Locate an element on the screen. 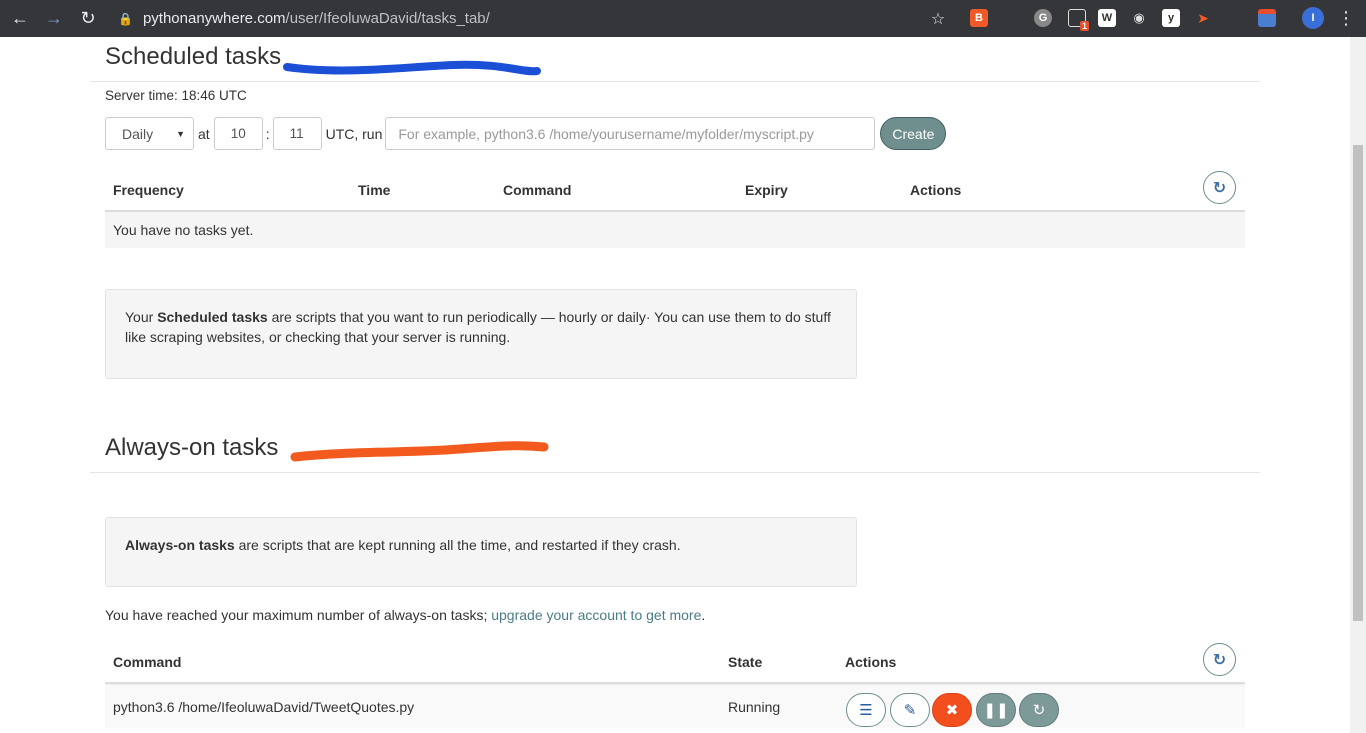  yoast-extension-icon: y is located at coordinates (1171, 18).